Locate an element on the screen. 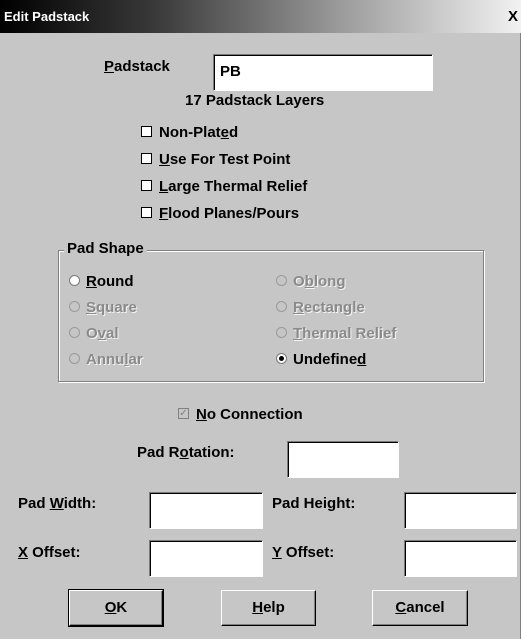 This screenshot has height=639, width=521. cancel-button: Cancel is located at coordinates (420, 608).